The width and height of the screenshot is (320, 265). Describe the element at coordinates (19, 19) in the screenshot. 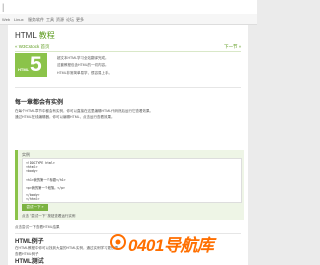

I see `nav-item-linux: Linux` at that location.